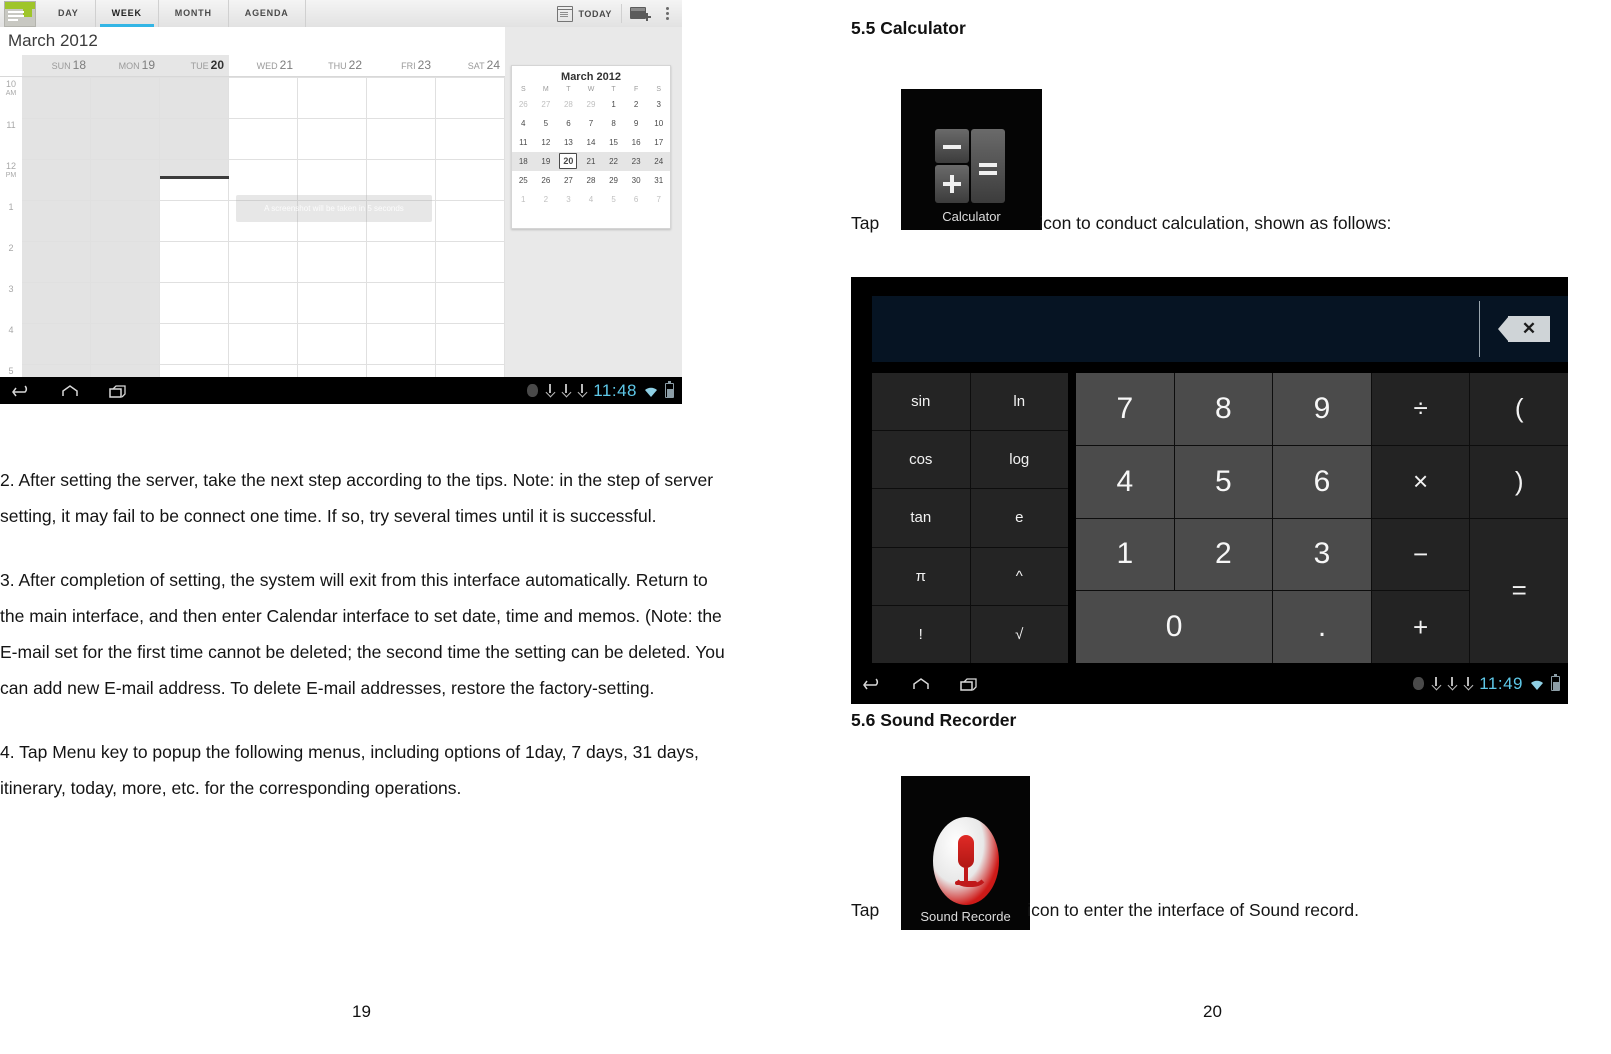  What do you see at coordinates (1019, 460) in the screenshot?
I see `key-log: log` at bounding box center [1019, 460].